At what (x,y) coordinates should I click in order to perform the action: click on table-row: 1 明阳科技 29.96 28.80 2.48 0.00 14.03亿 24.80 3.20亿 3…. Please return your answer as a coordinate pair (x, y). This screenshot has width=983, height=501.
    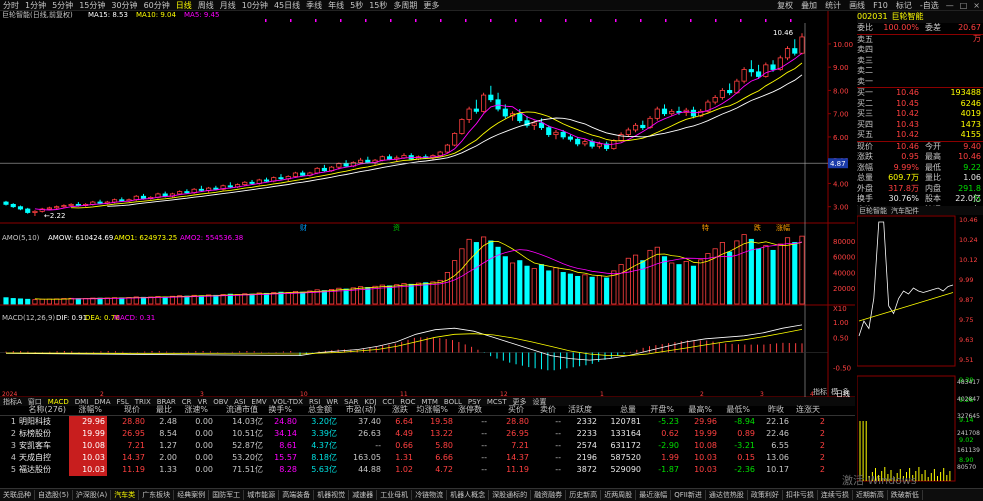
    Looking at the image, I should click on (427, 422).